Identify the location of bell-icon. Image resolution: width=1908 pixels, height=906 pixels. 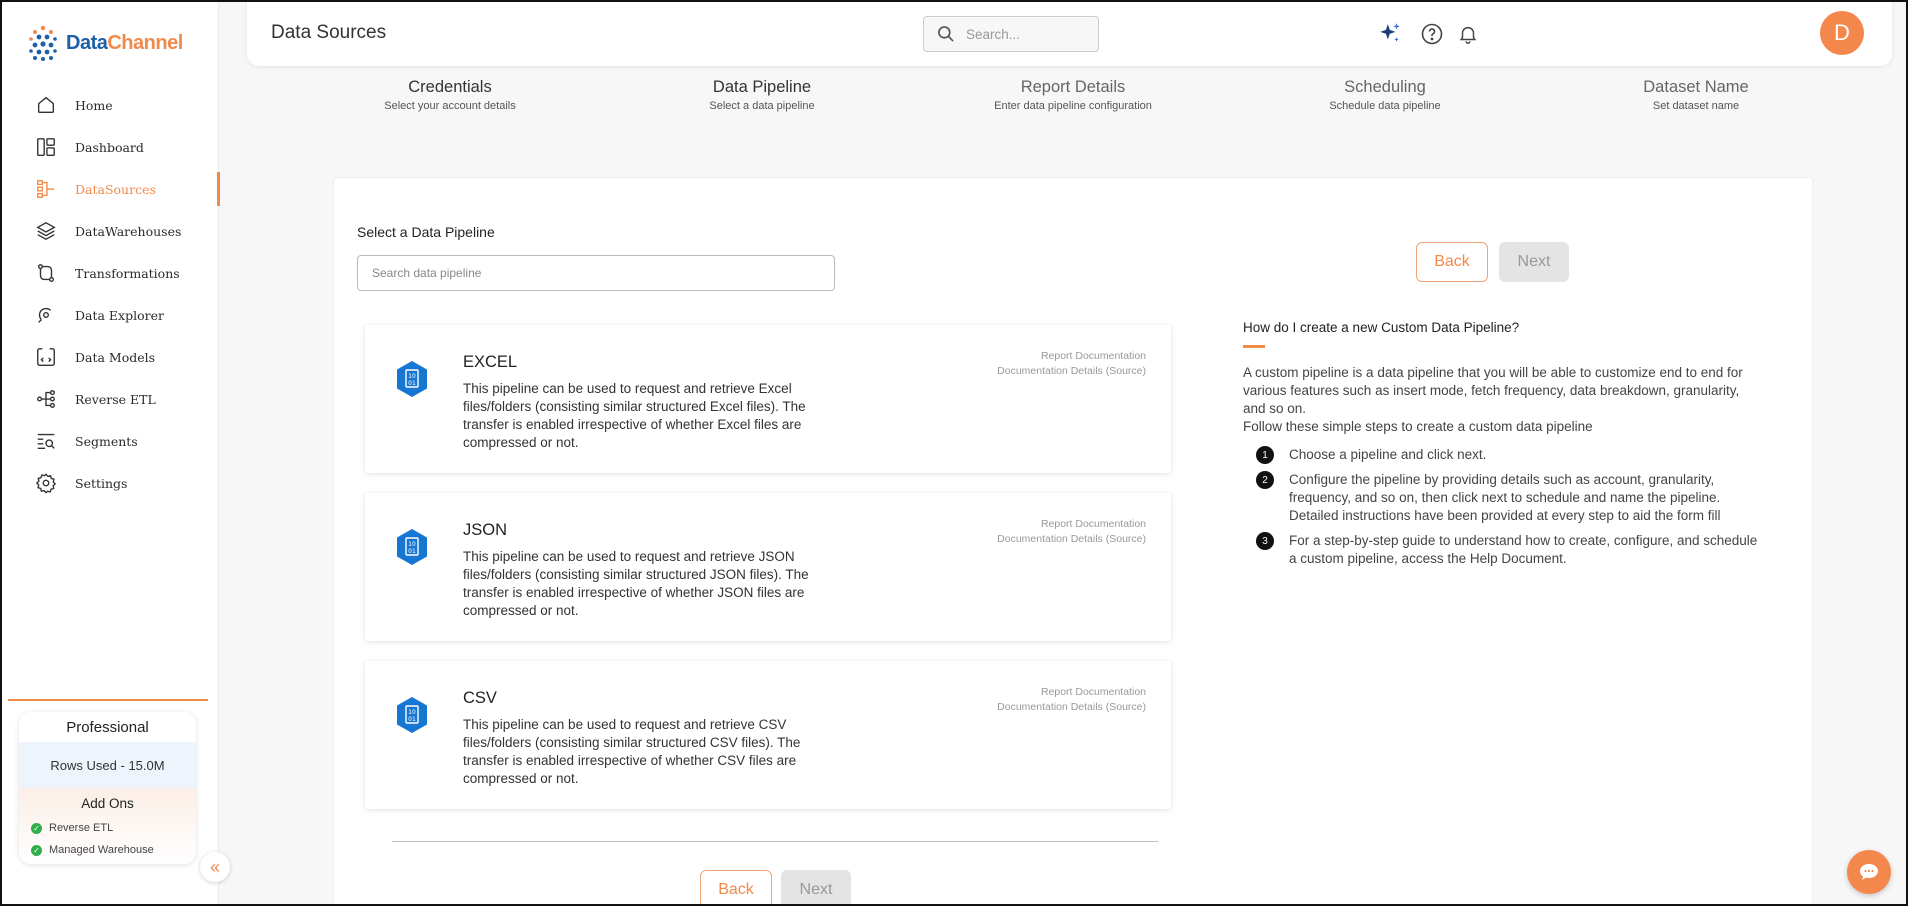
(1468, 34).